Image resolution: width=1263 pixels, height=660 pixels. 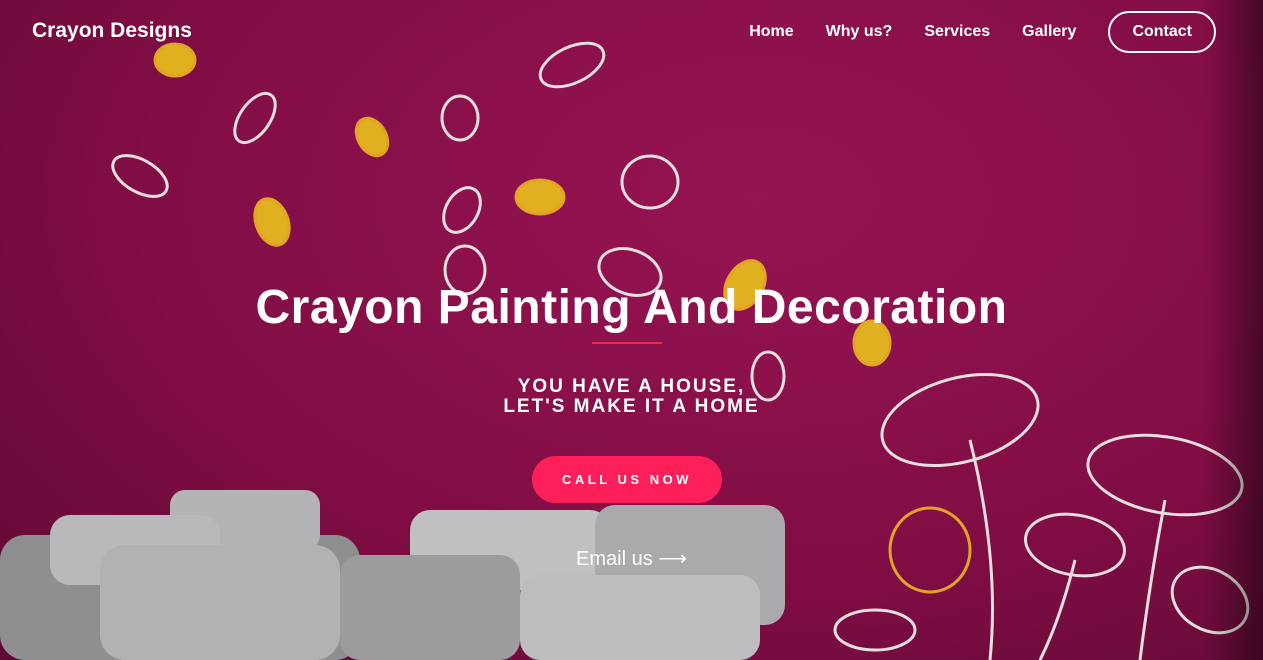 What do you see at coordinates (957, 32) in the screenshot?
I see `nav-services: Services` at bounding box center [957, 32].